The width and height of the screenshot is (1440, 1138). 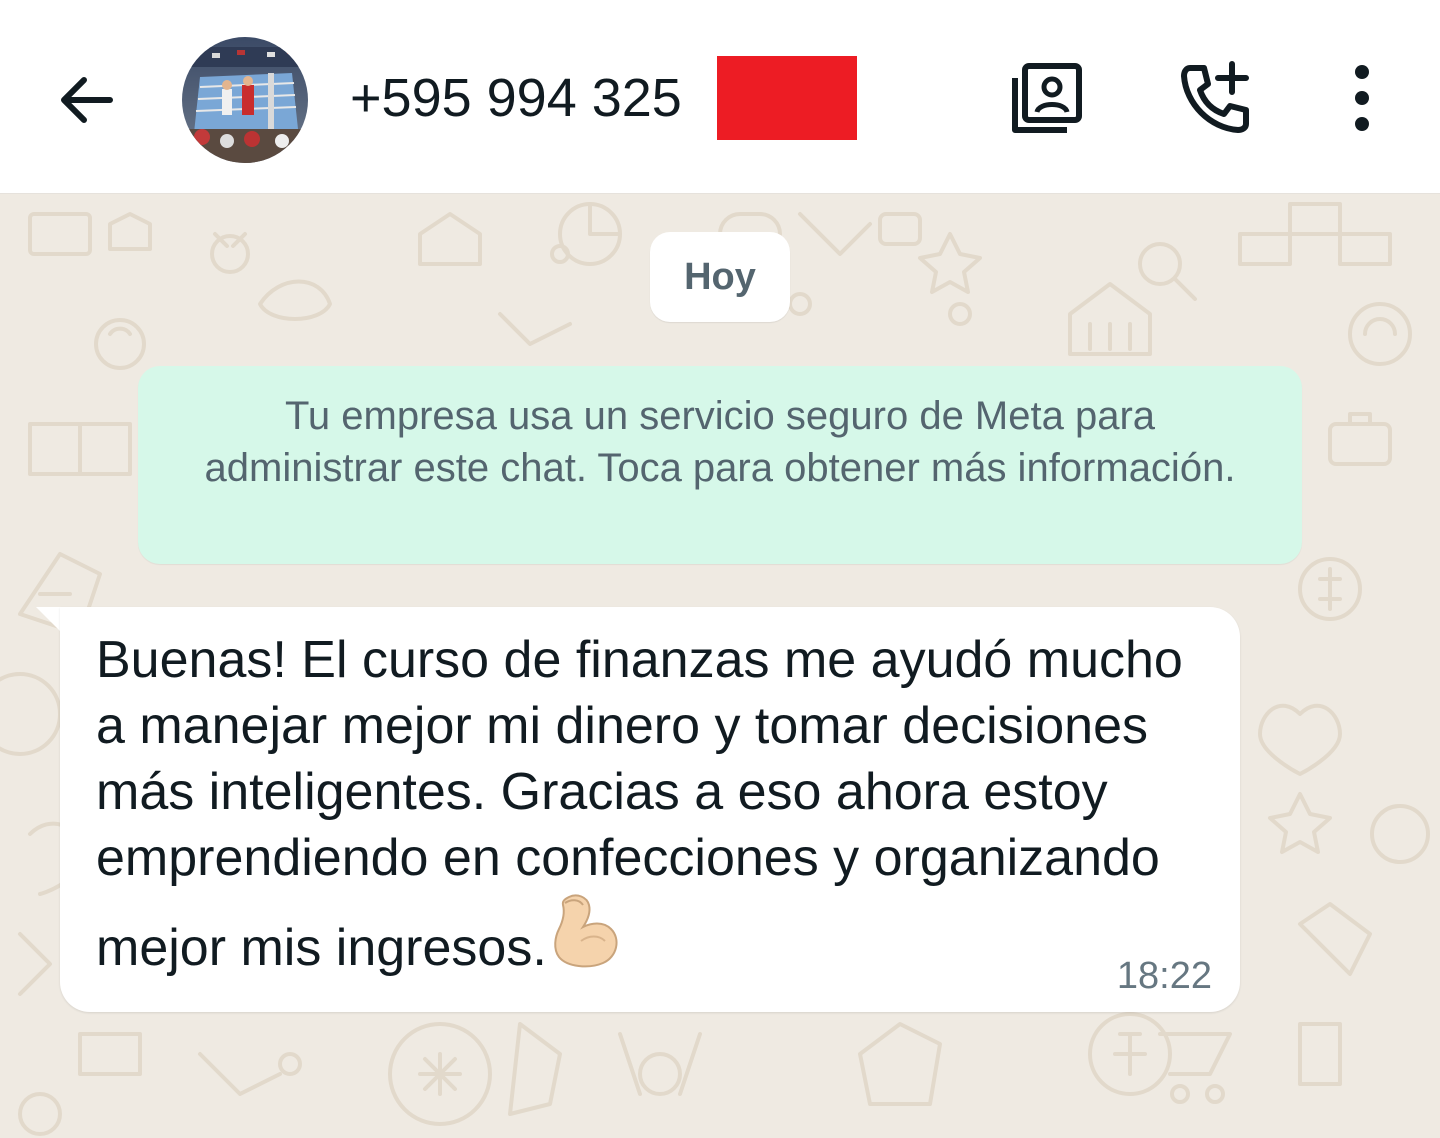 I want to click on flexed-biceps-icon, so click(x=587, y=938).